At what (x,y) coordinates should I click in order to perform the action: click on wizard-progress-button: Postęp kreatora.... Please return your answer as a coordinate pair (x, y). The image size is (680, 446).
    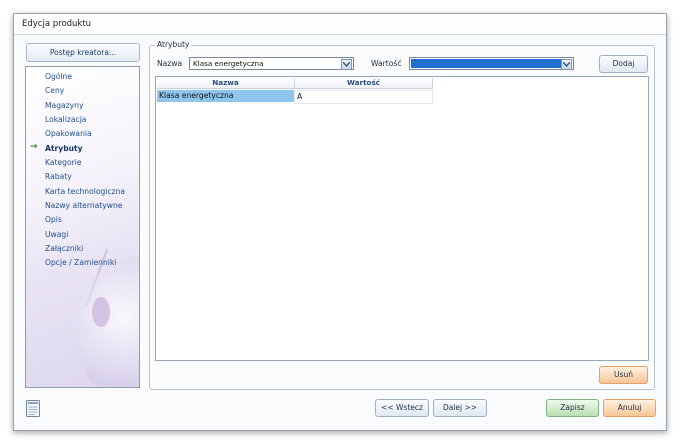
    Looking at the image, I should click on (83, 52).